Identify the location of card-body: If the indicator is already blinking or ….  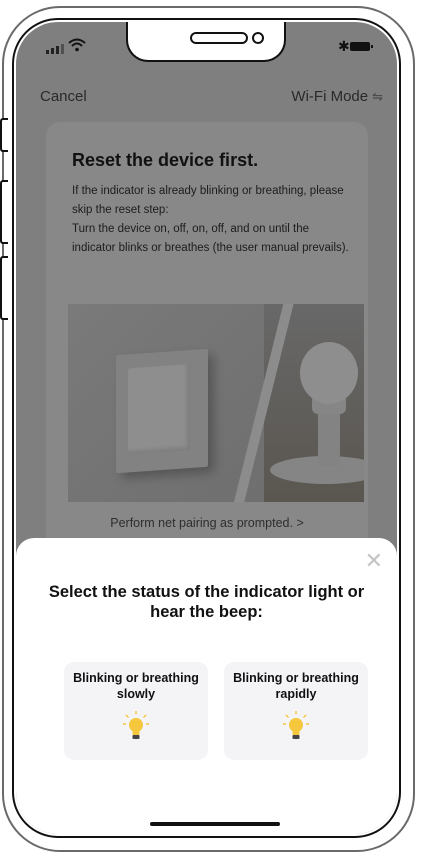
(212, 220).